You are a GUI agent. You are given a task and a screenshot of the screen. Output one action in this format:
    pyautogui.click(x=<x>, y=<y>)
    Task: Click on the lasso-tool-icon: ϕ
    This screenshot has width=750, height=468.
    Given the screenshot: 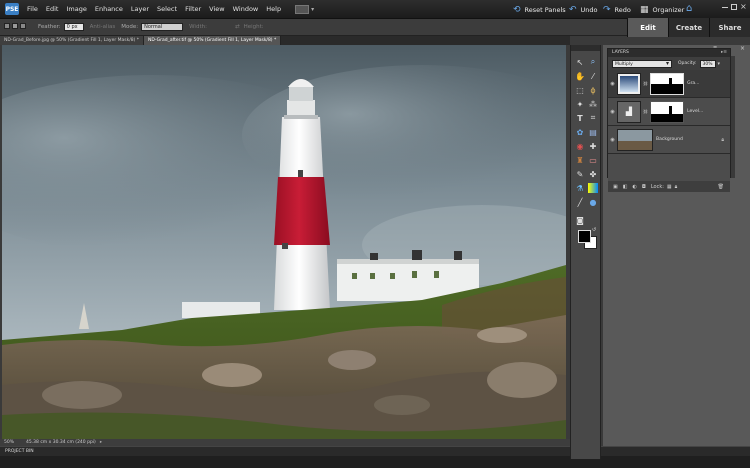 What is the action you would take?
    pyautogui.click(x=593, y=90)
    